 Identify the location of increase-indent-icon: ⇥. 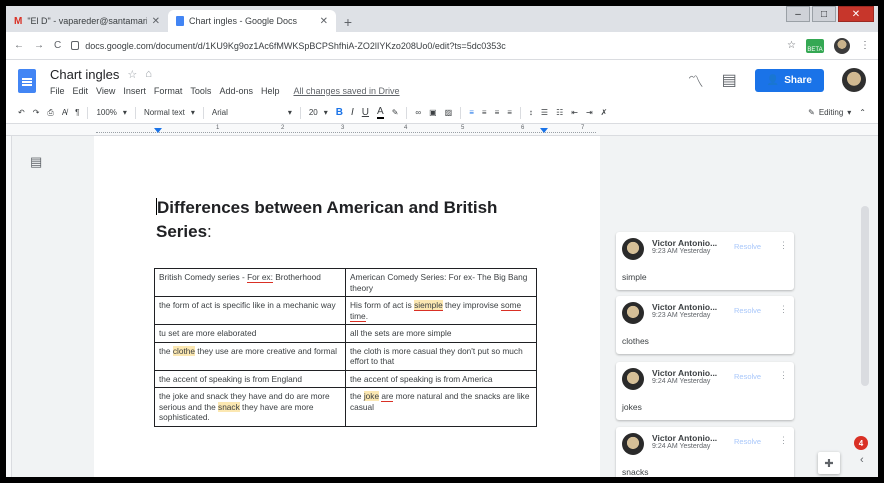
(589, 112).